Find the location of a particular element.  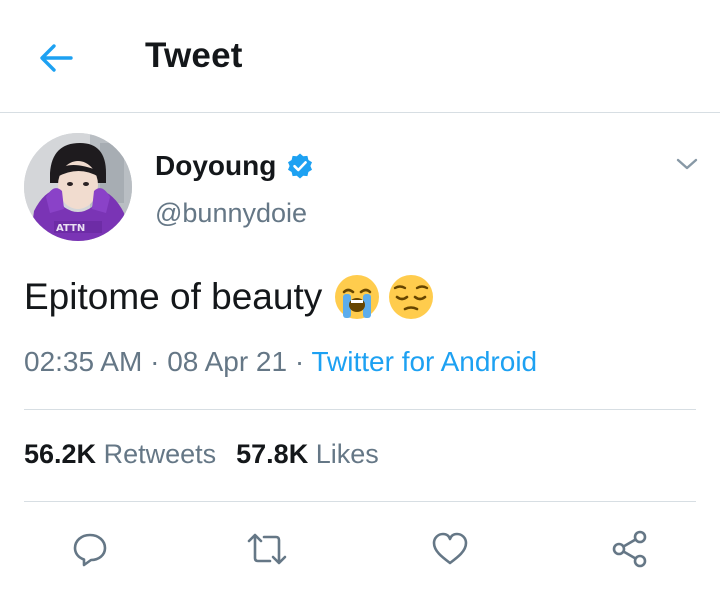

page-title: Tweet is located at coordinates (194, 55).